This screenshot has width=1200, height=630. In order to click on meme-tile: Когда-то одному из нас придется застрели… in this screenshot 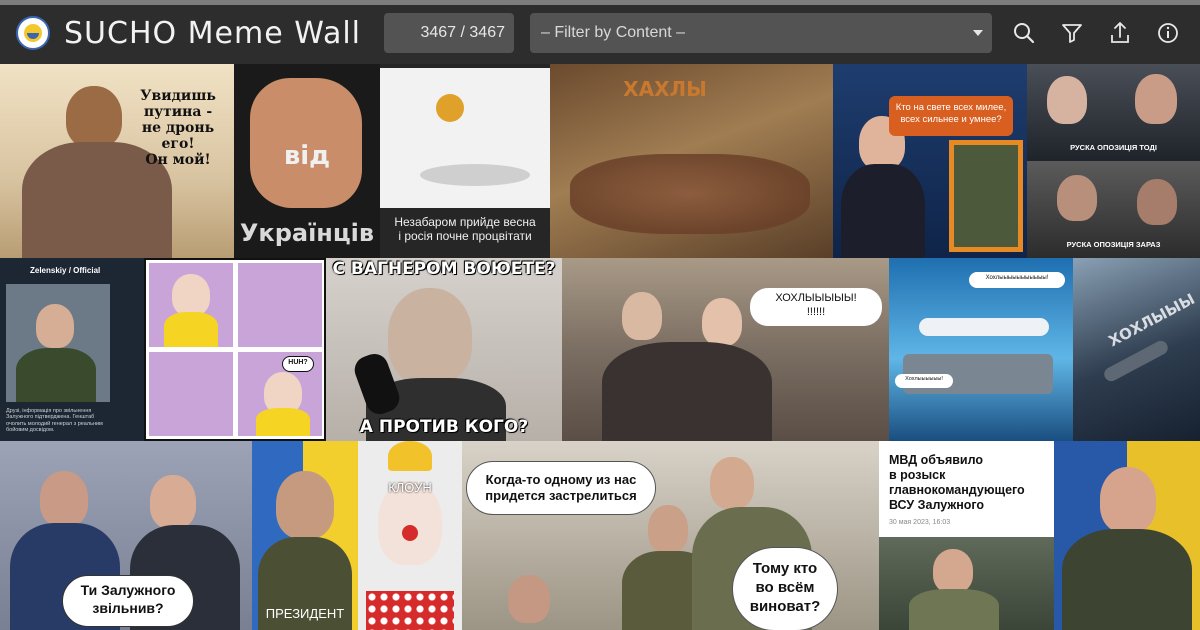, I will do `click(670, 535)`.